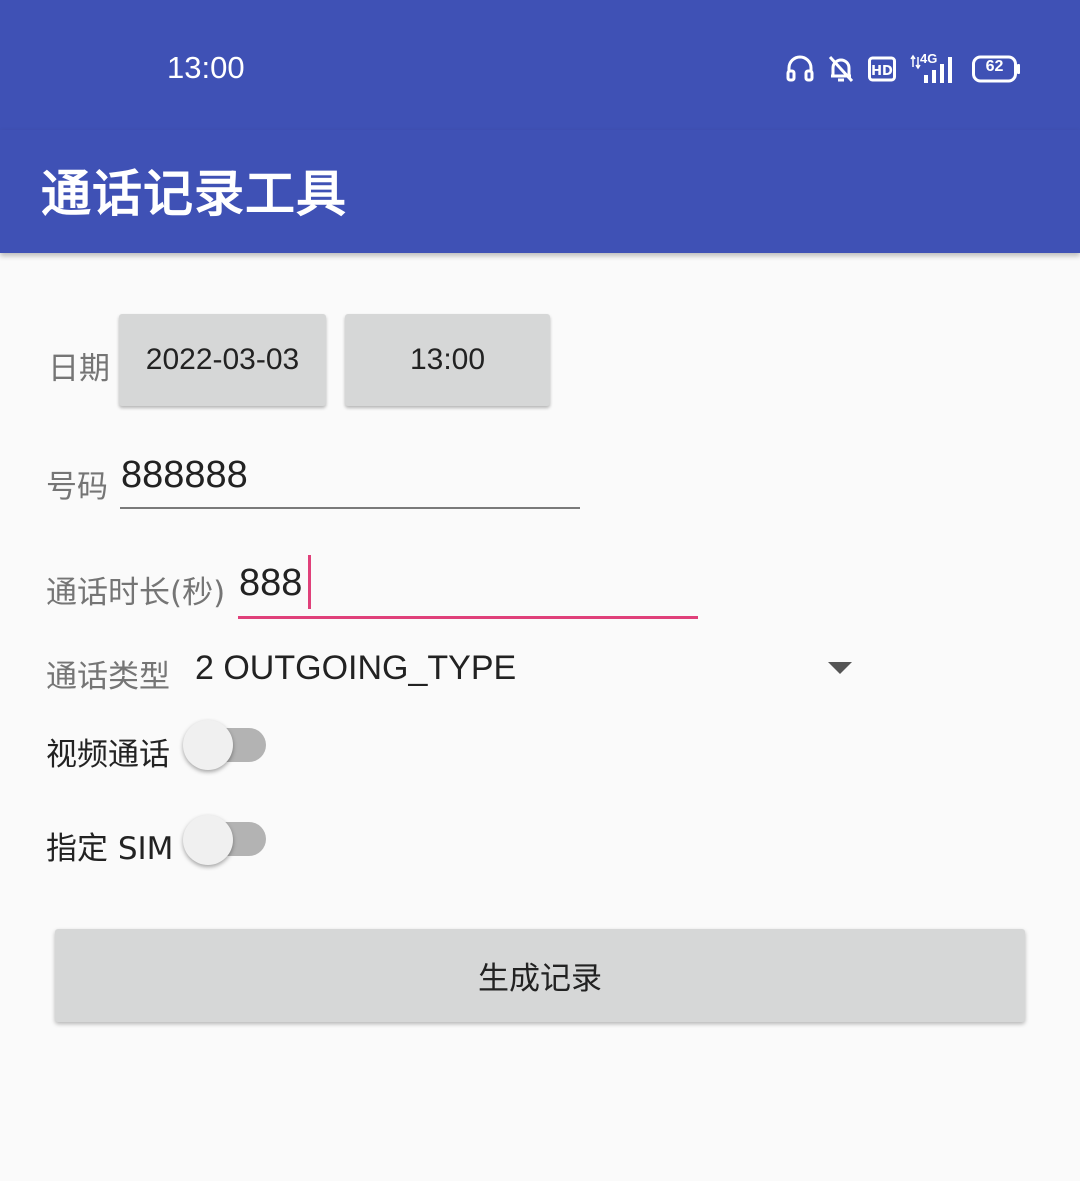 The height and width of the screenshot is (1181, 1080). What do you see at coordinates (77, 487) in the screenshot?
I see `number-label: 号码` at bounding box center [77, 487].